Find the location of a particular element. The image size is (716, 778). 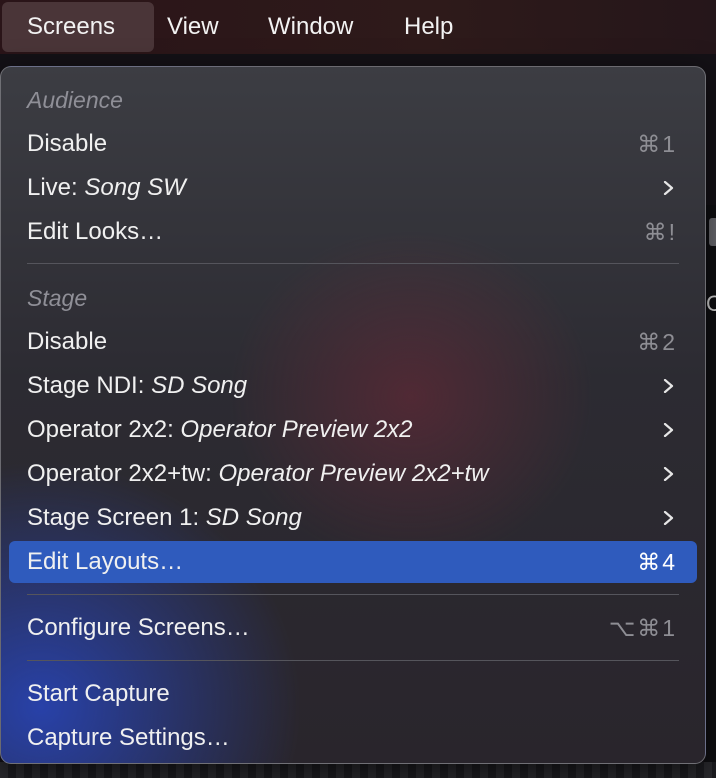

menu-item-edit-looks: Edit Looks… ⌘! is located at coordinates (353, 232).